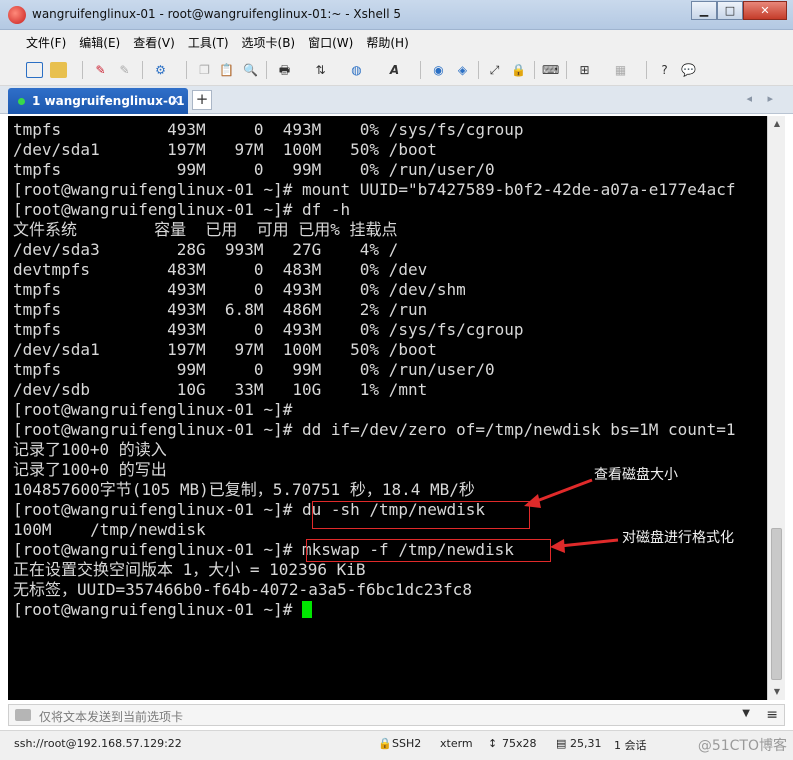 This screenshot has width=793, height=760. Describe the element at coordinates (98, 743) in the screenshot. I see `status-connection: ssh://root@192.168.57.129:22` at that location.